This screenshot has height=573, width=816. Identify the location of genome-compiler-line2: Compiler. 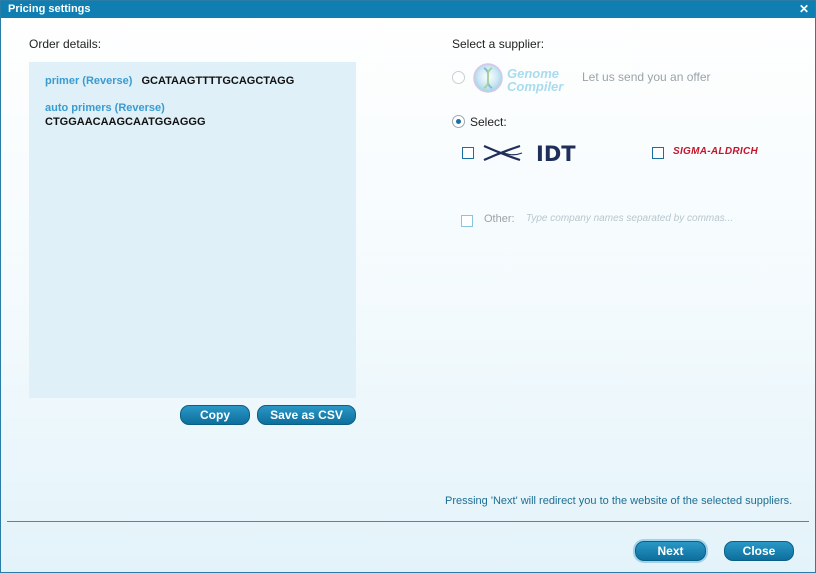
(535, 86).